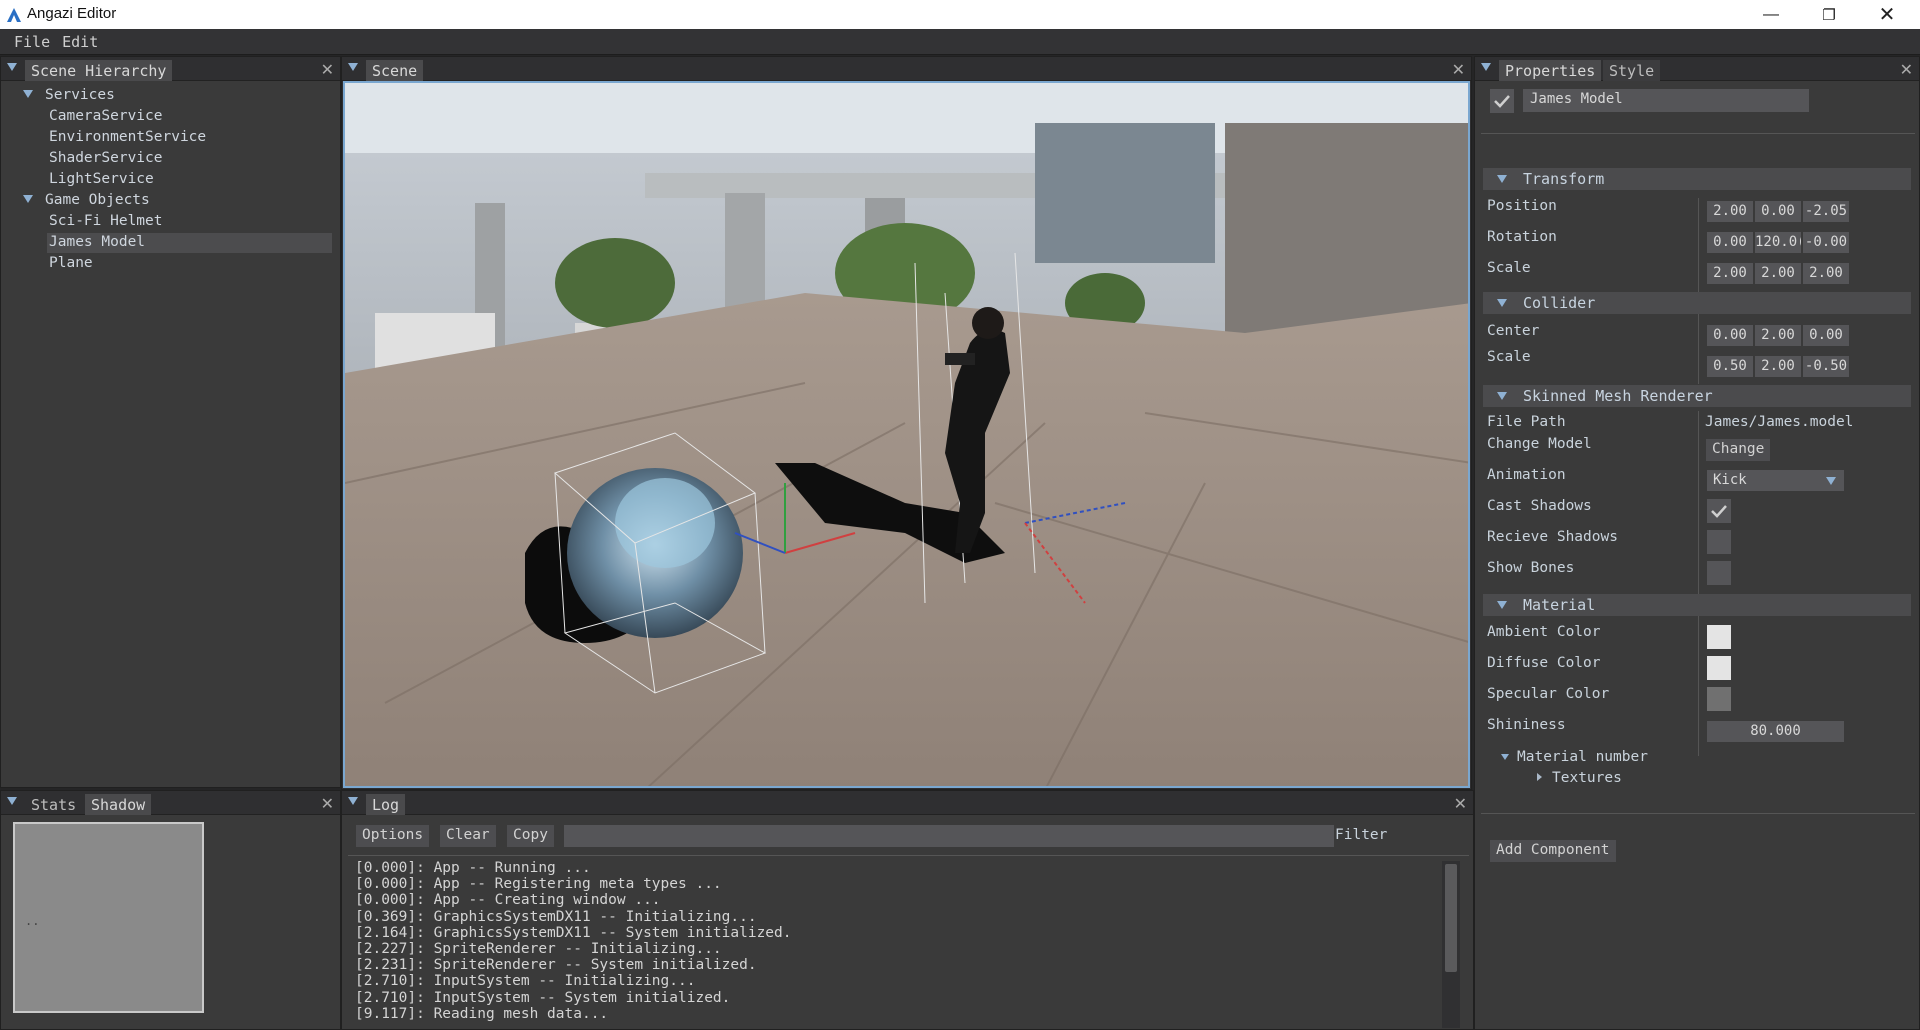  I want to click on stats-panel: Stats Shadow ✕ .., so click(170, 910).